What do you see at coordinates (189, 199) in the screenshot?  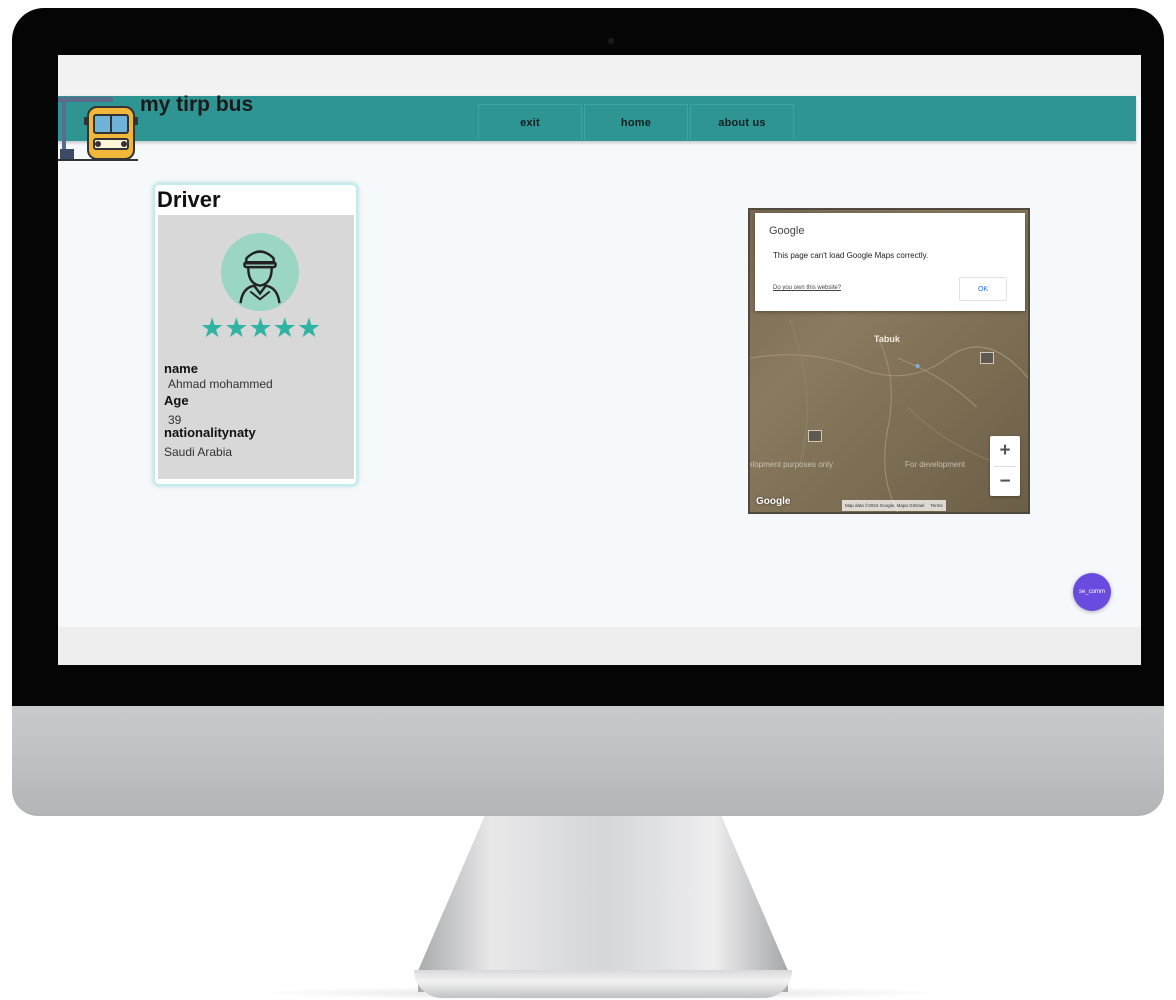 I see `driver-heading: Driver` at bounding box center [189, 199].